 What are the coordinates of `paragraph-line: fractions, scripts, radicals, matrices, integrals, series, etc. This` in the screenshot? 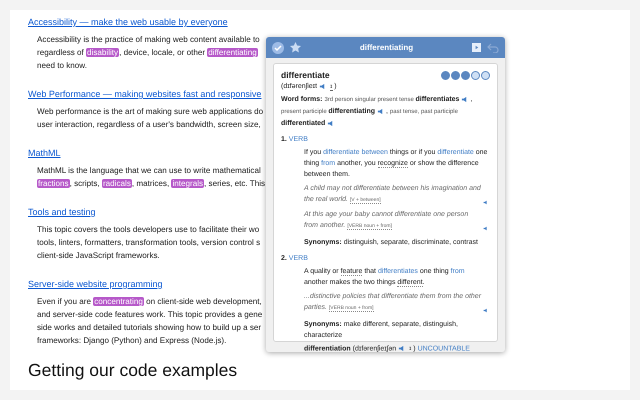 It's located at (151, 184).